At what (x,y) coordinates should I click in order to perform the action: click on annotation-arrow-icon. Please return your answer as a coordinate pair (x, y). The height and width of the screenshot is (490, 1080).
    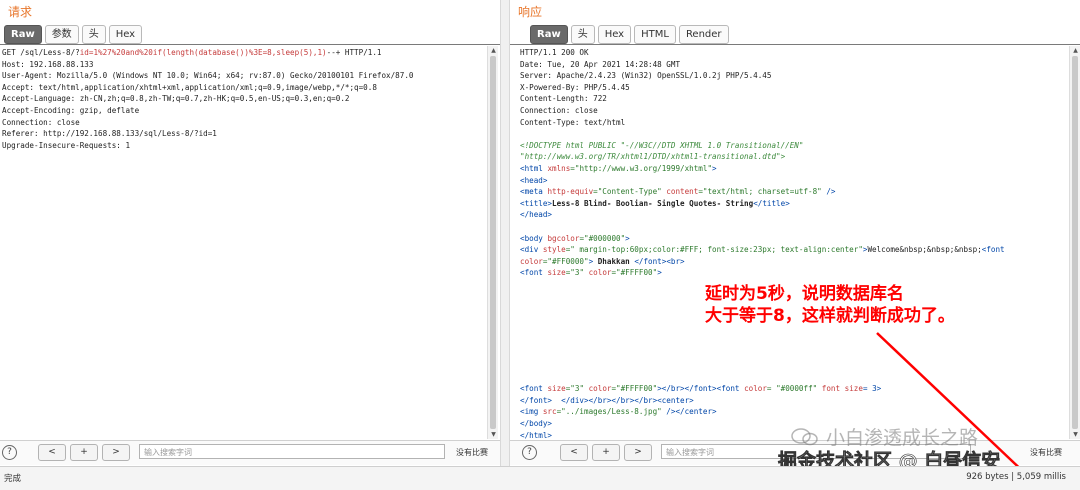
    Looking at the image, I should click on (954, 406).